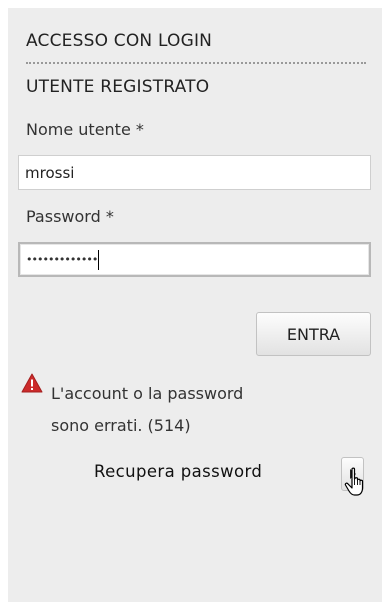 The image size is (382, 602). What do you see at coordinates (354, 481) in the screenshot?
I see `hand-pointer-icon` at bounding box center [354, 481].